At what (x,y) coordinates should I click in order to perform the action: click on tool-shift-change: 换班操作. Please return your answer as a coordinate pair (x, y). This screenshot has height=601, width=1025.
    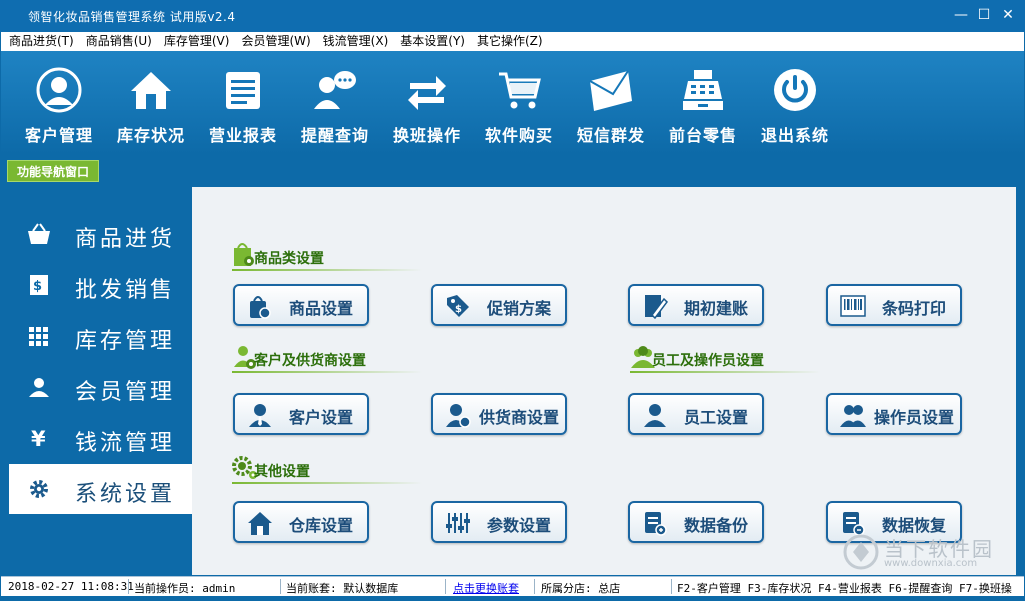
    Looking at the image, I should click on (427, 108).